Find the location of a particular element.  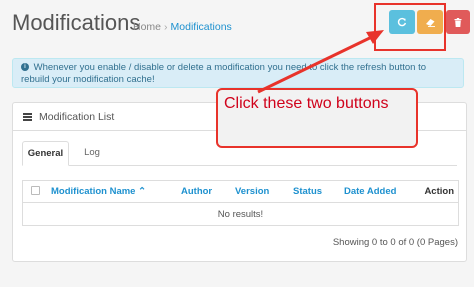

trash-icon is located at coordinates (458, 22).